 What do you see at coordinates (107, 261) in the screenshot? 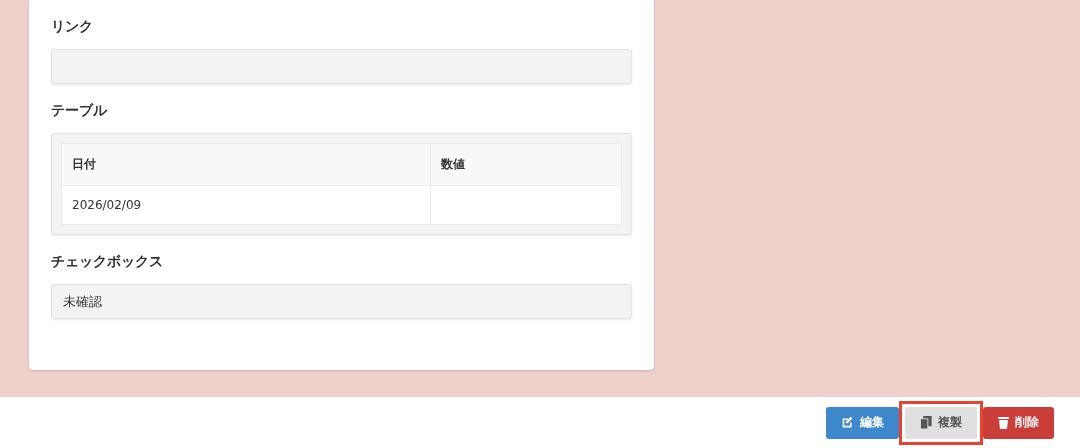
I see `section-label: チェックボックス` at bounding box center [107, 261].